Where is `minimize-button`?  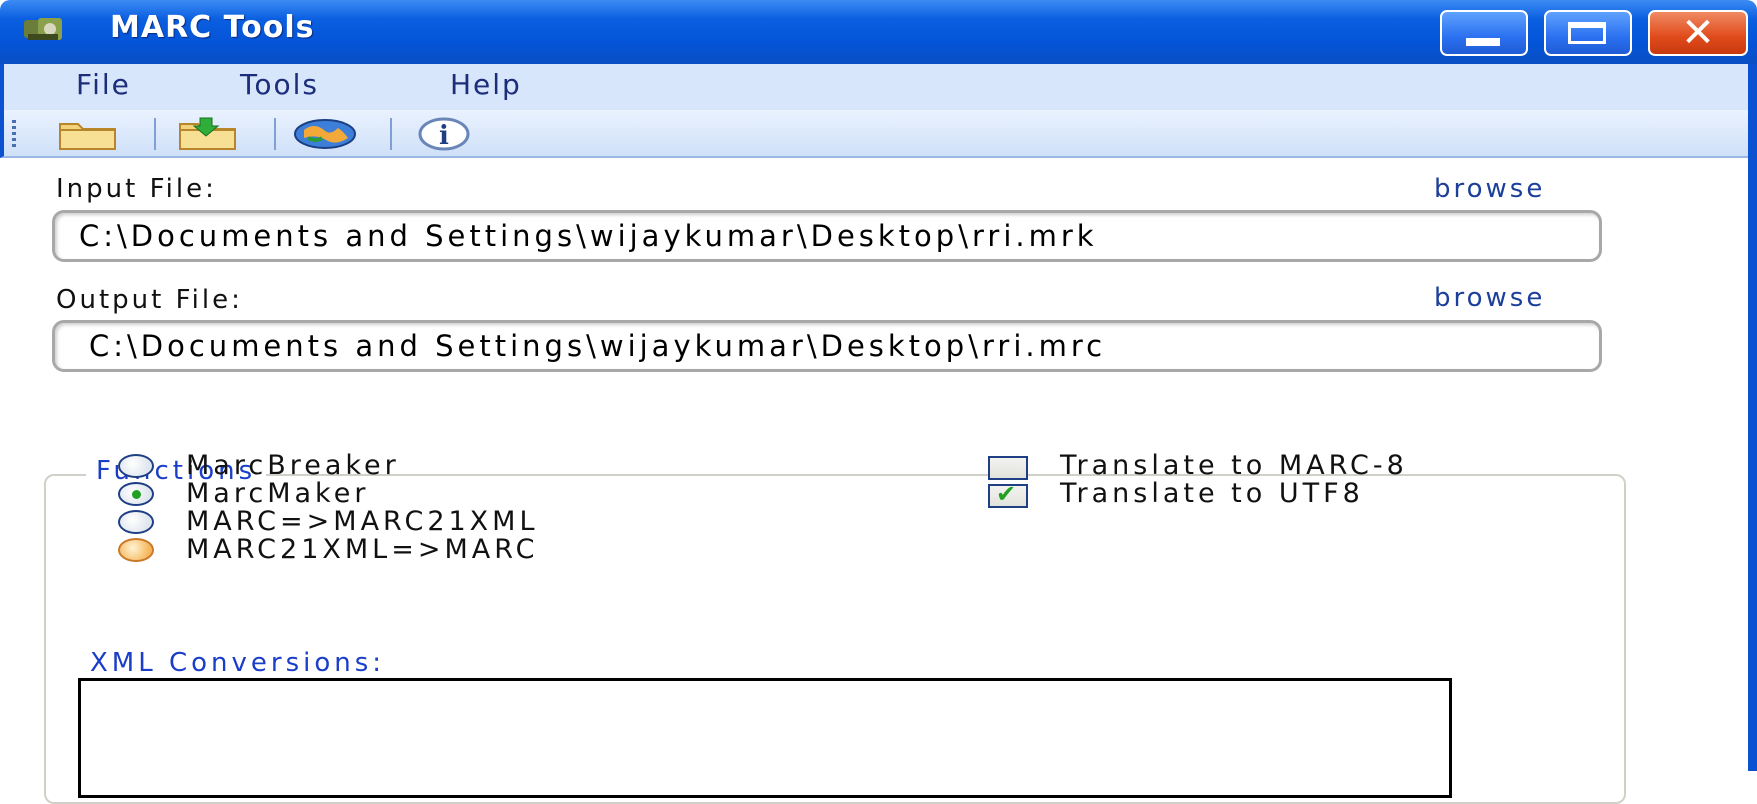 minimize-button is located at coordinates (1484, 33).